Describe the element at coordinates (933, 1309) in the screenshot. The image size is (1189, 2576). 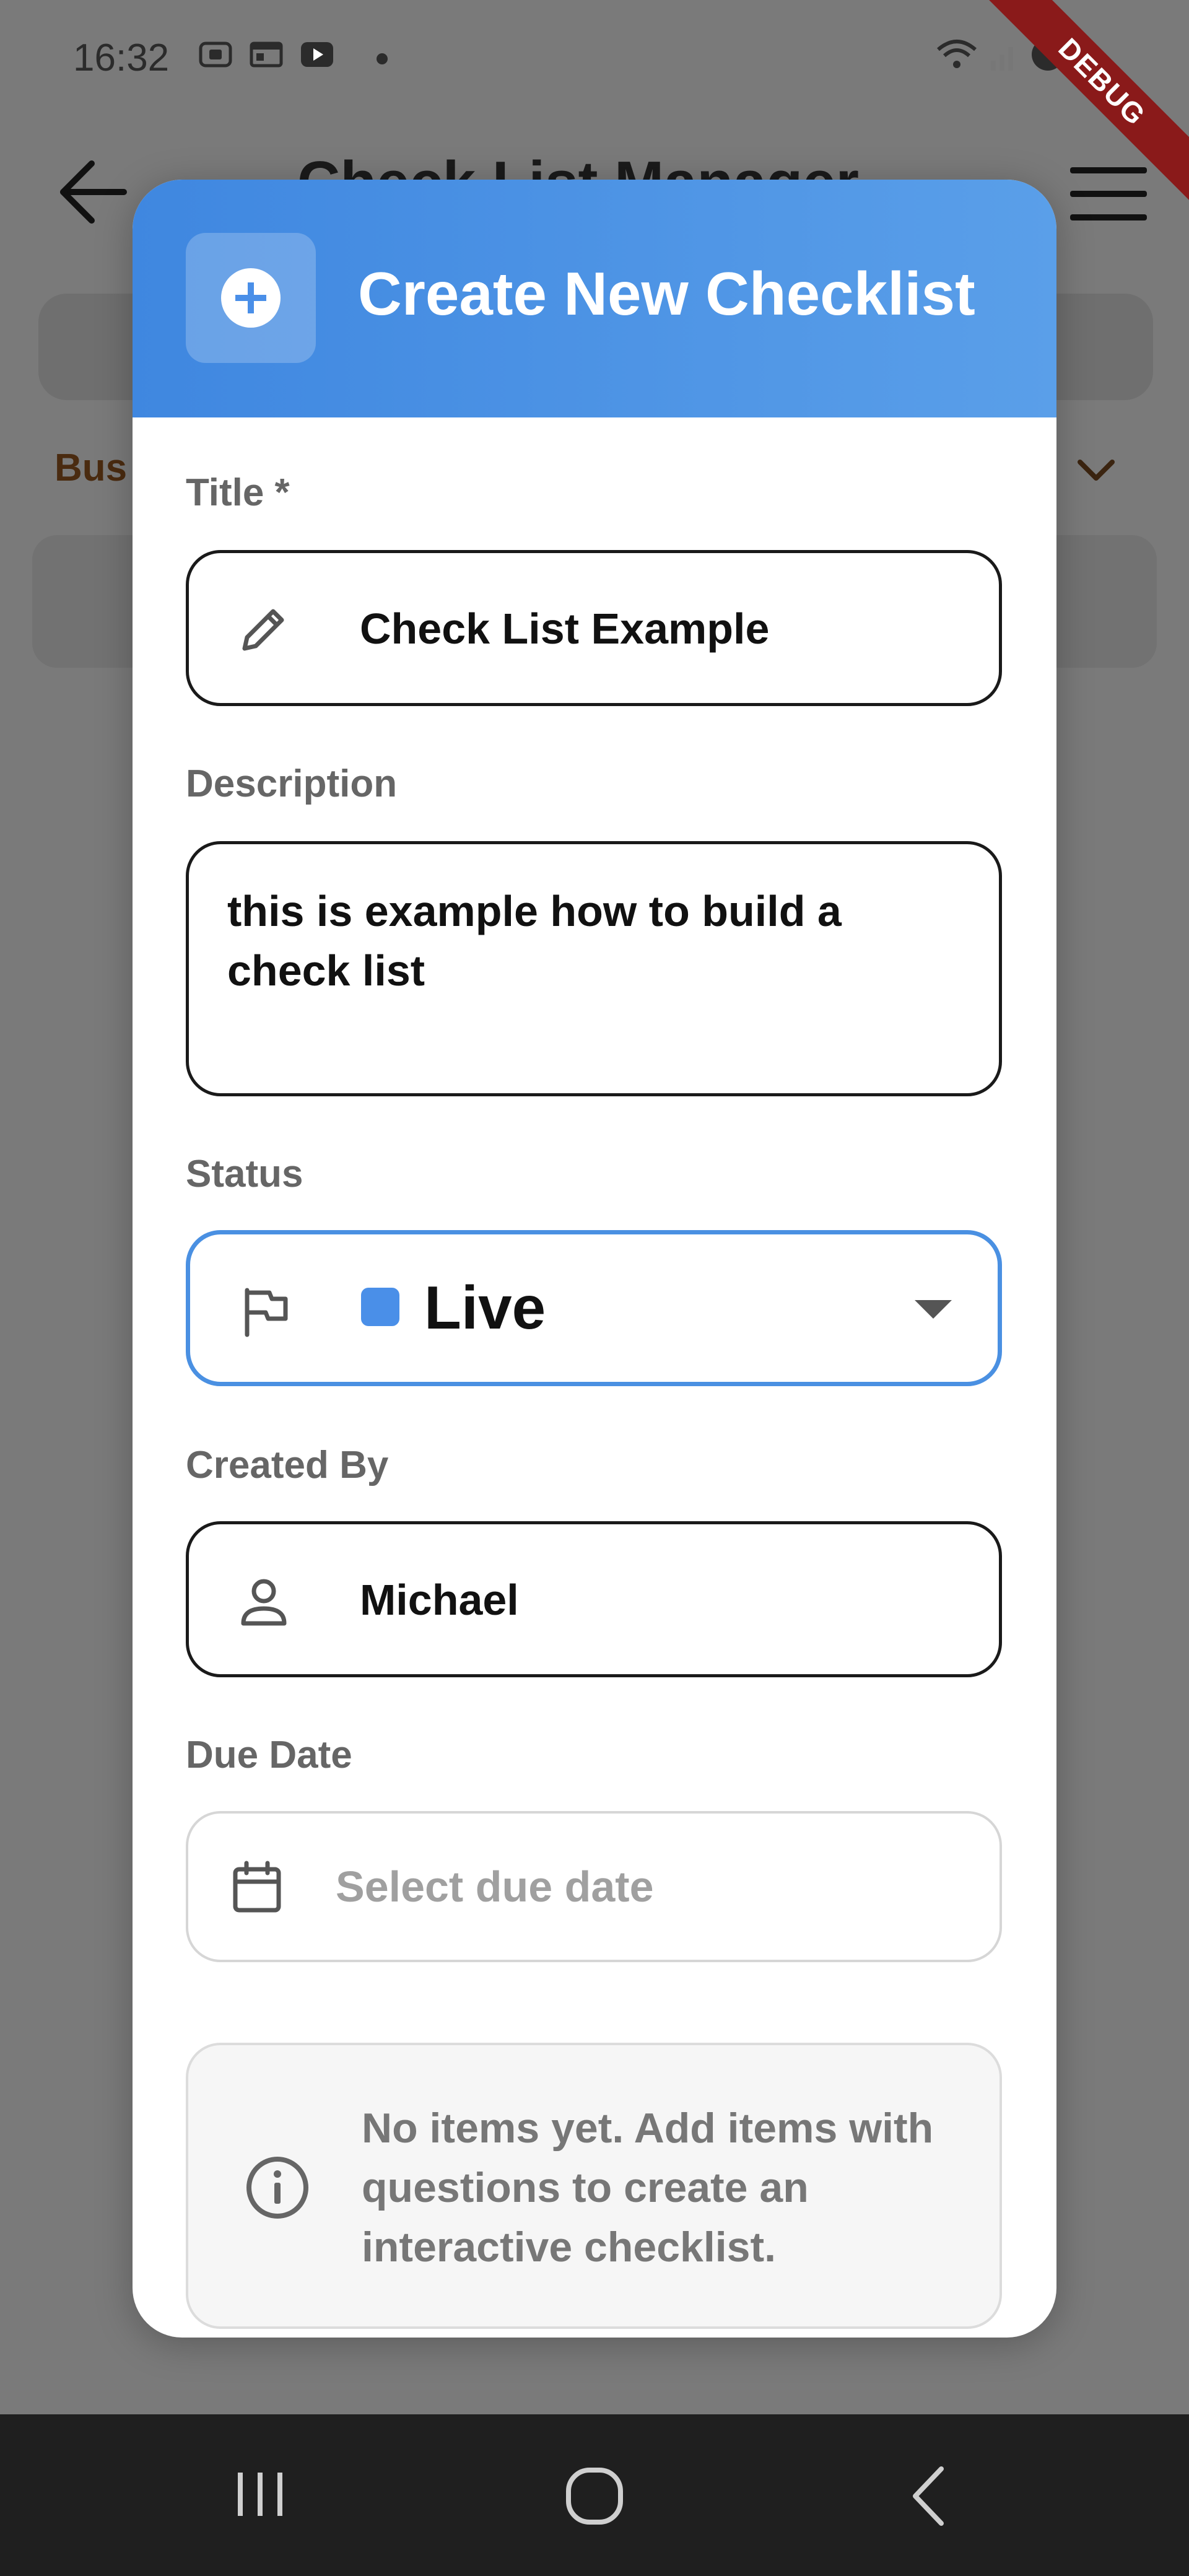
I see `dropdown-arrow-icon` at that location.